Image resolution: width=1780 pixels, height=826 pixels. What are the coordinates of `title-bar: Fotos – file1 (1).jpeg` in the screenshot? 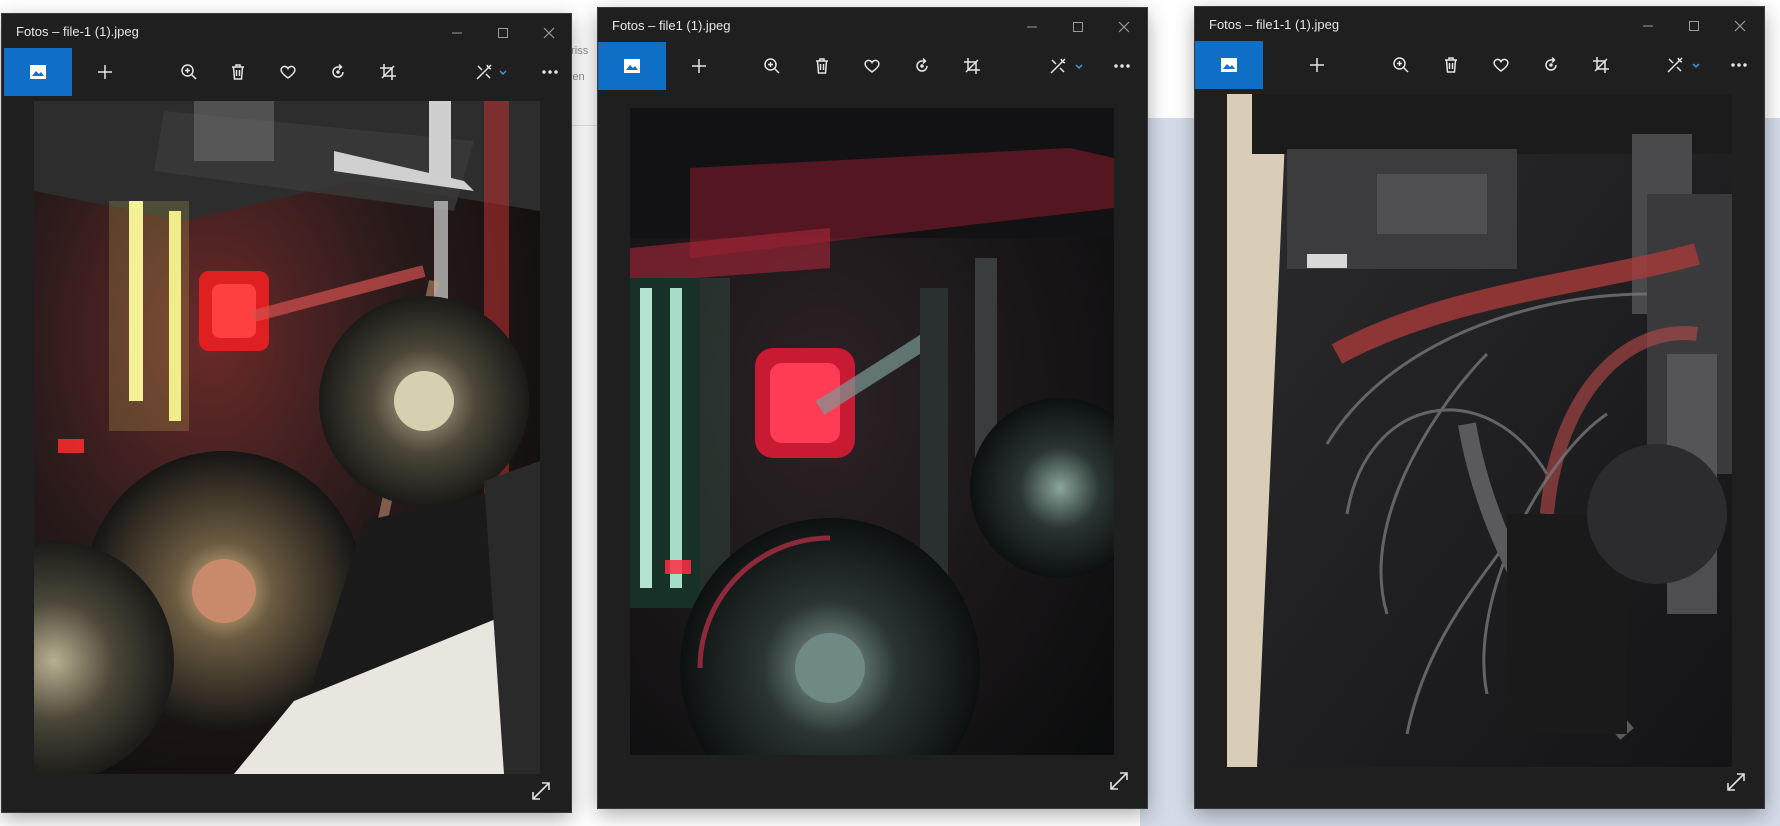 It's located at (872, 25).